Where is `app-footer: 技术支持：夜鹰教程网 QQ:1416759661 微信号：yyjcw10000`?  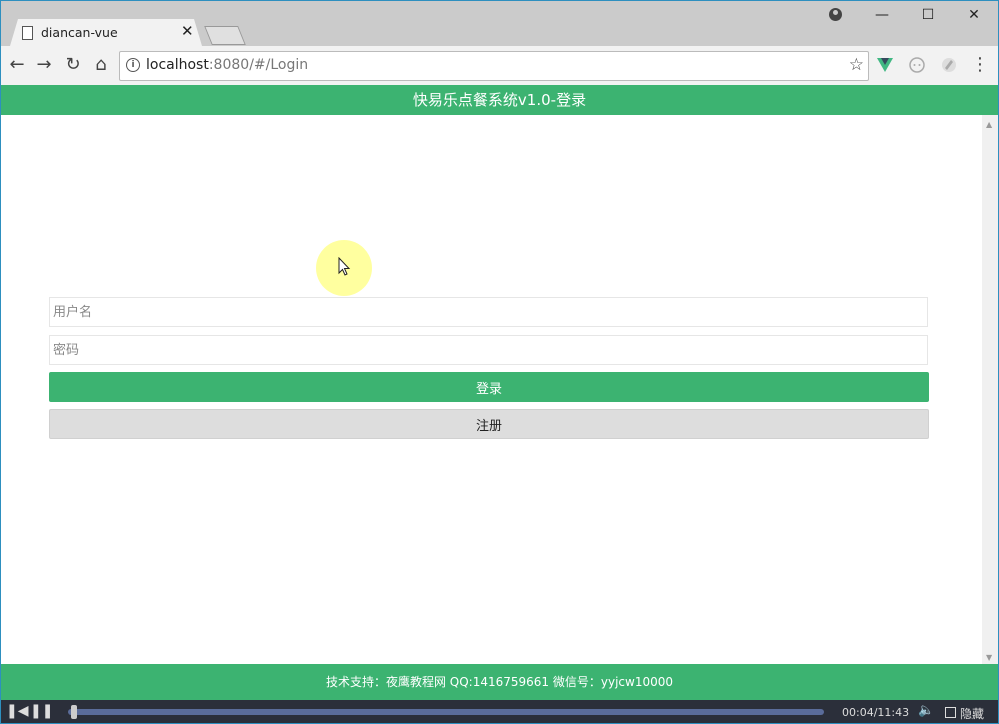 app-footer: 技术支持：夜鹰教程网 QQ:1416759661 微信号：yyjcw10000 is located at coordinates (499, 682).